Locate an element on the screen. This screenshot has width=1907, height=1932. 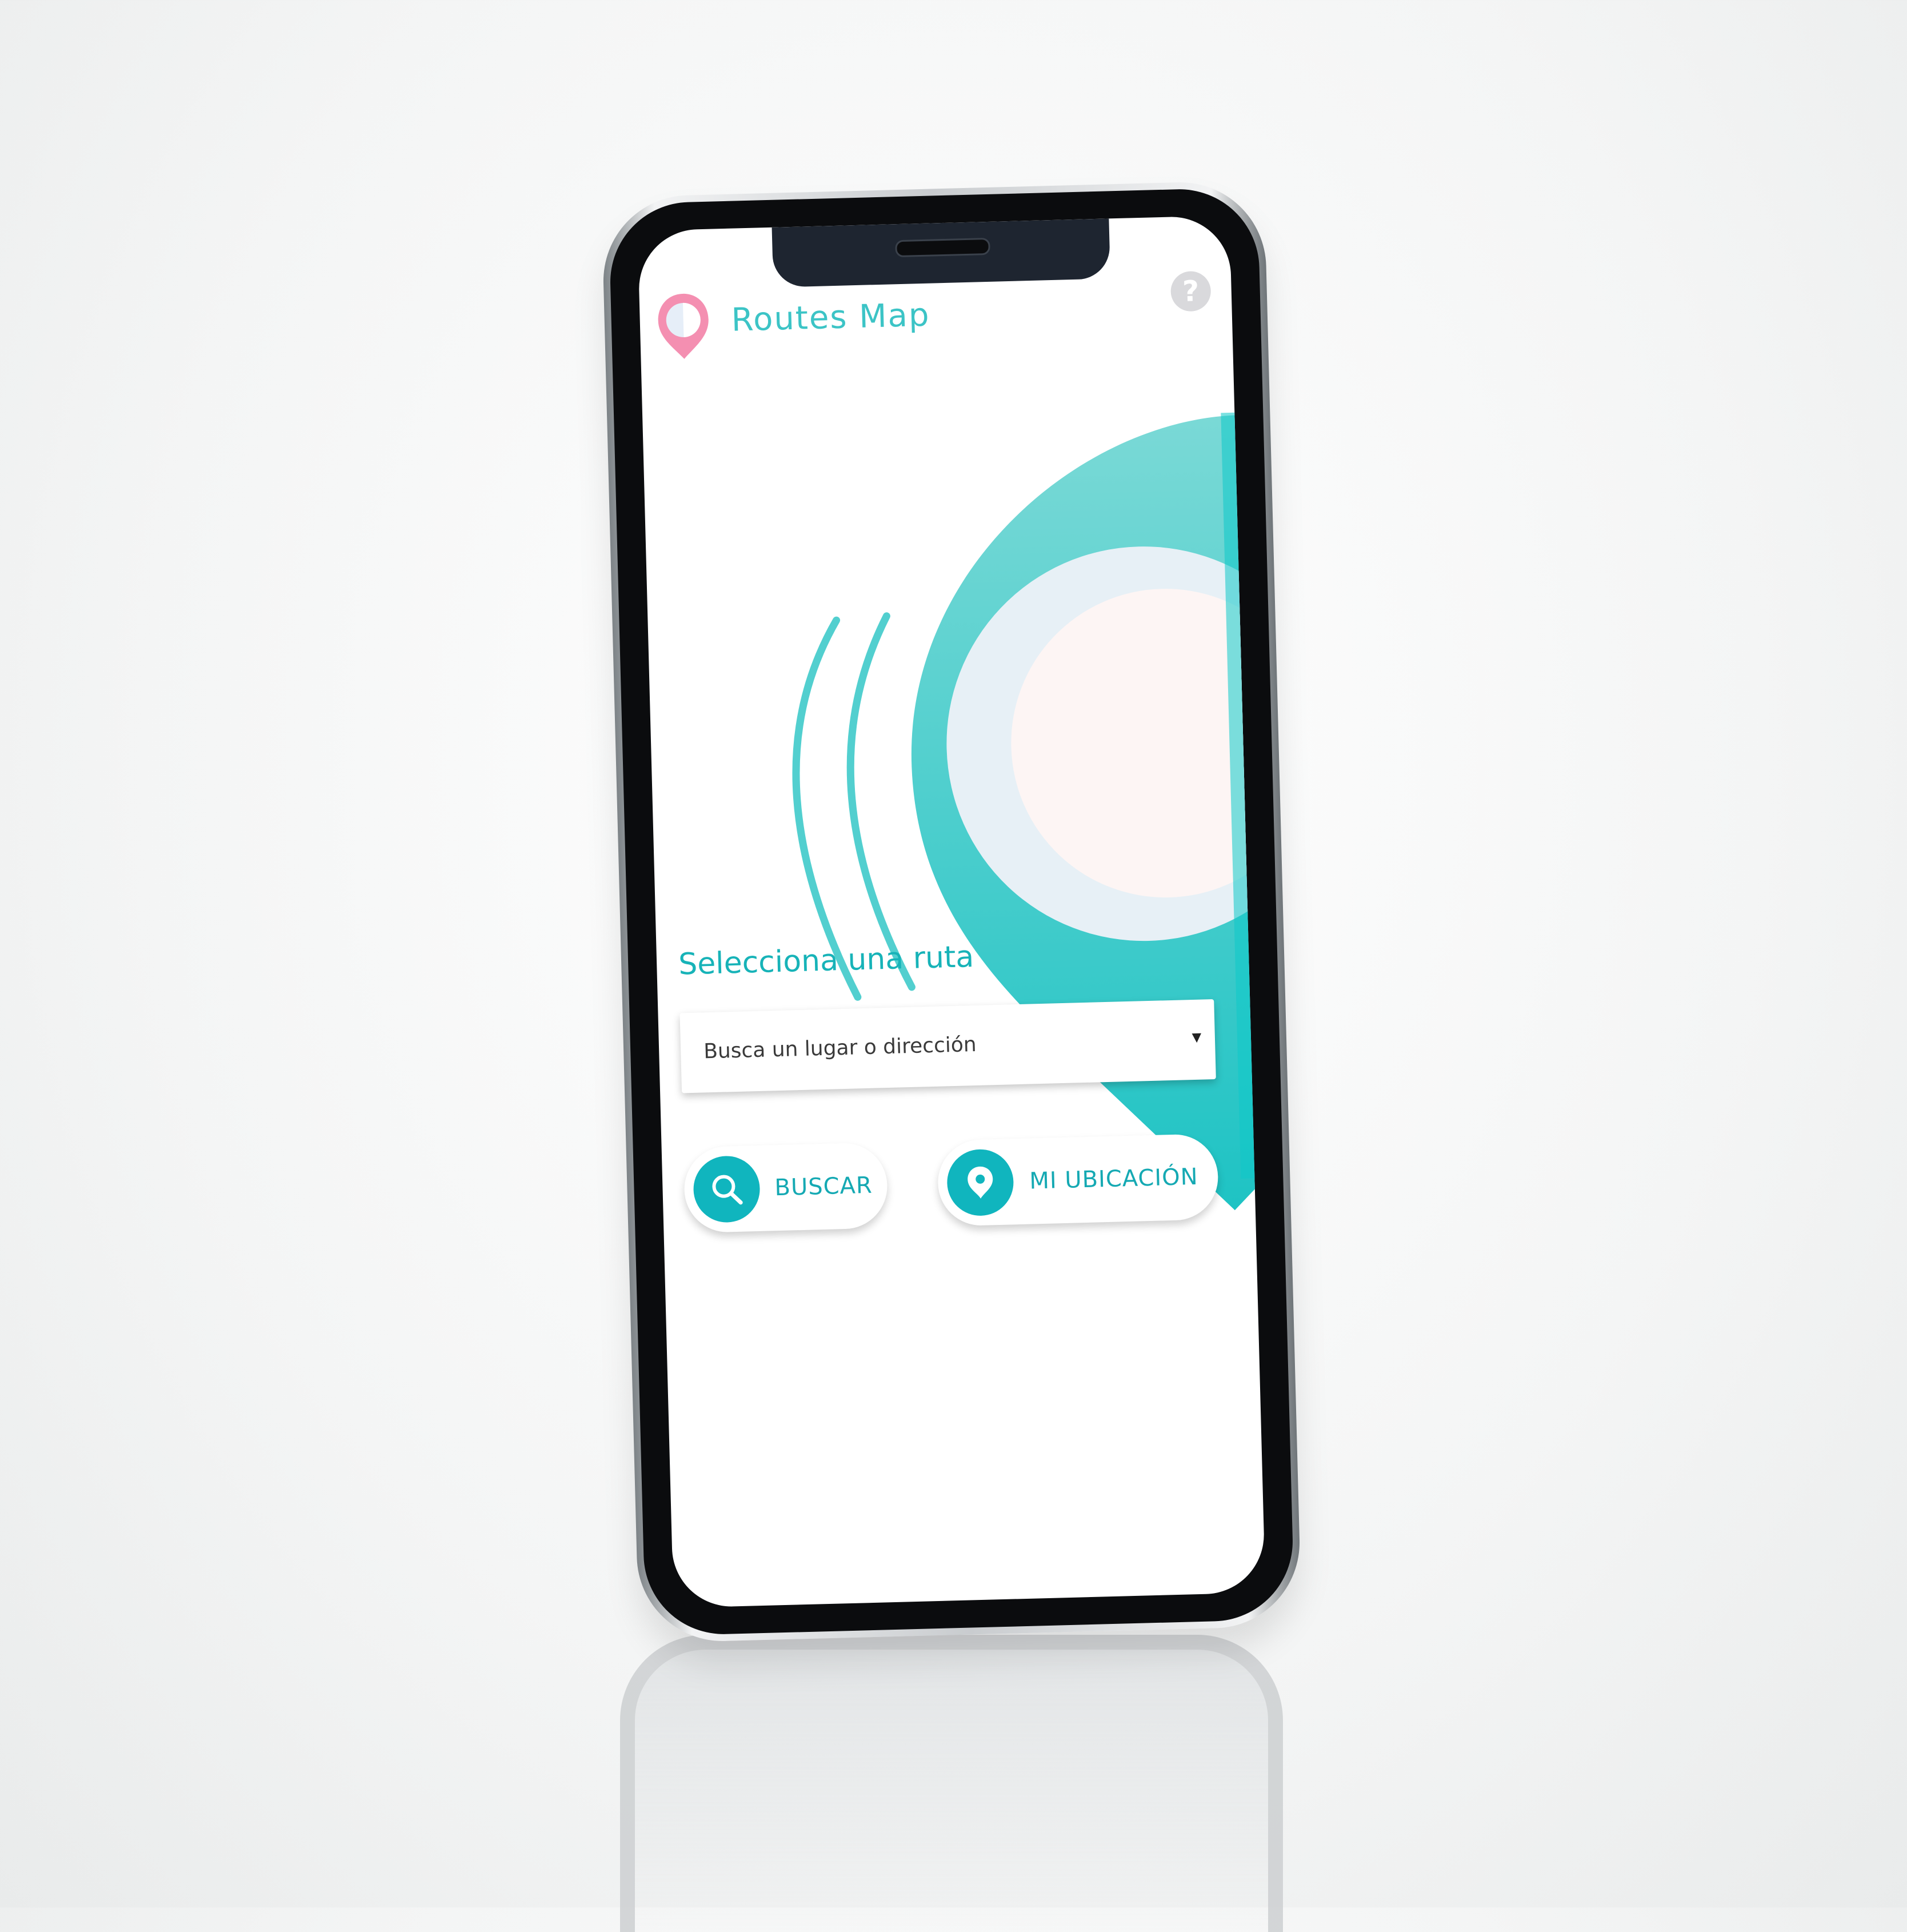
signal-arc-inner is located at coordinates (880, 801).